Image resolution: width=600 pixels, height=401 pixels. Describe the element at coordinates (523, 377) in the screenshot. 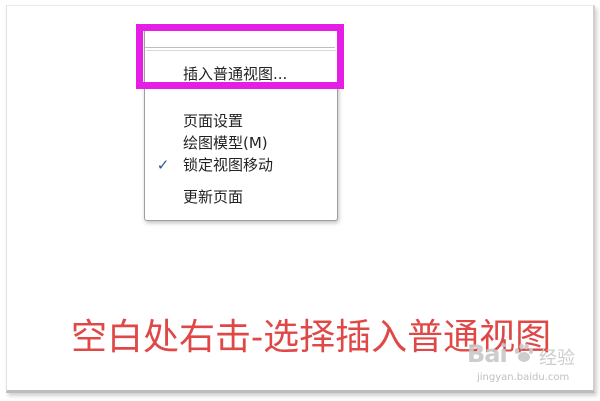

I see `watermark-url: jingyan.baidu.com` at that location.